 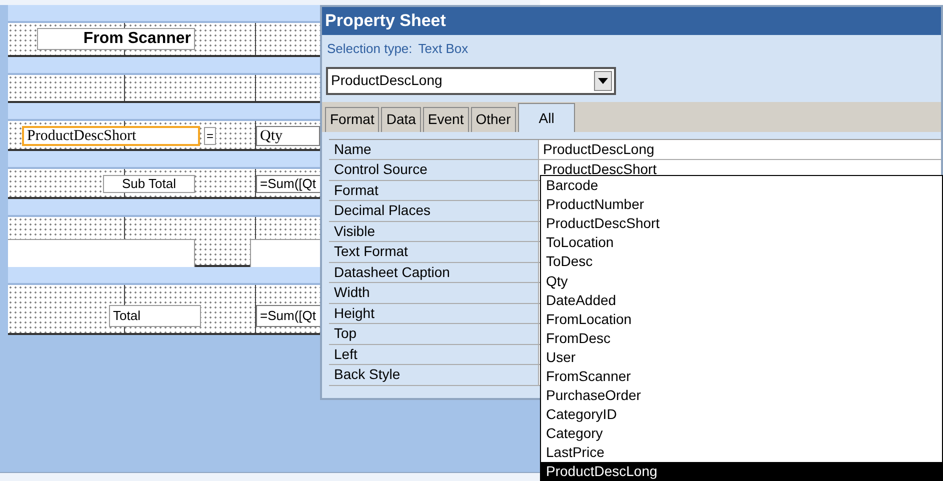 What do you see at coordinates (741, 414) in the screenshot?
I see `list-item: CategoryID` at bounding box center [741, 414].